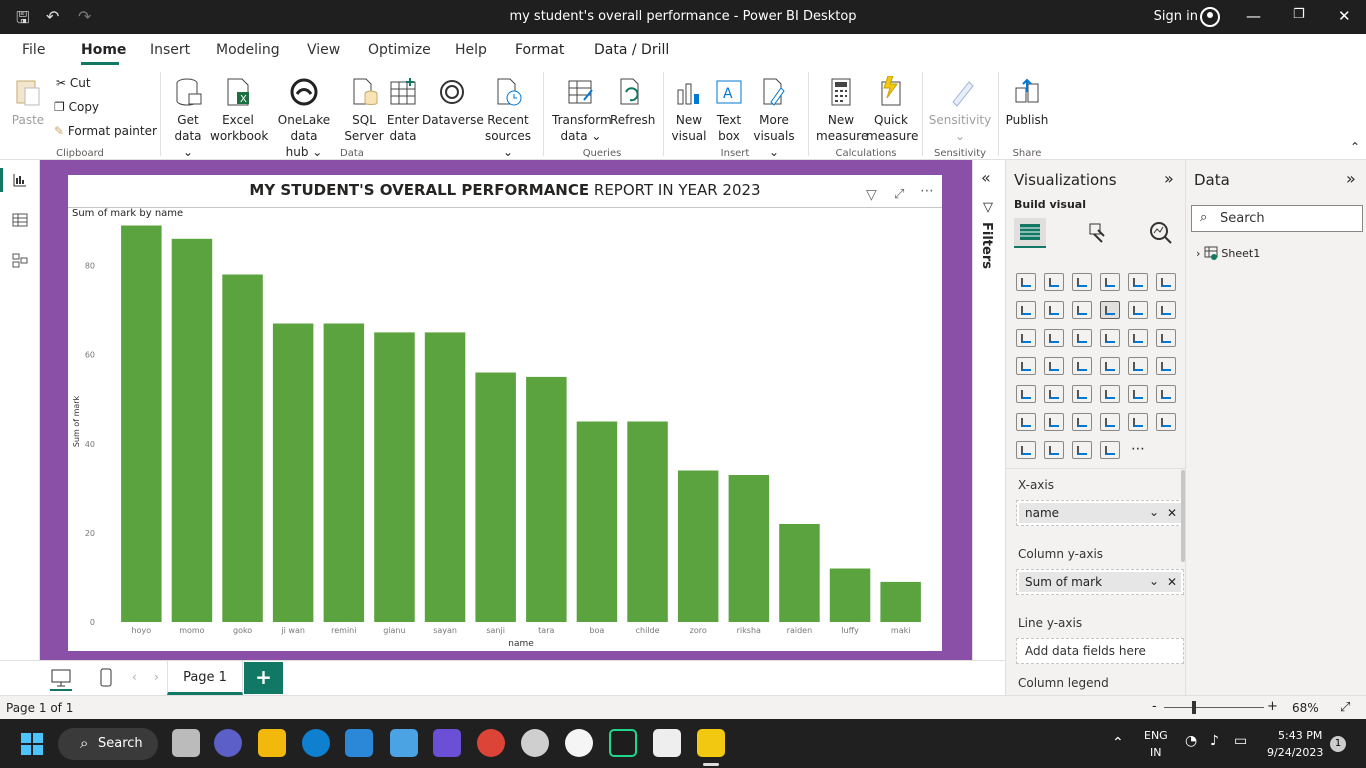 The width and height of the screenshot is (1366, 768). Describe the element at coordinates (667, 743) in the screenshot. I see `office-app-icon` at that location.